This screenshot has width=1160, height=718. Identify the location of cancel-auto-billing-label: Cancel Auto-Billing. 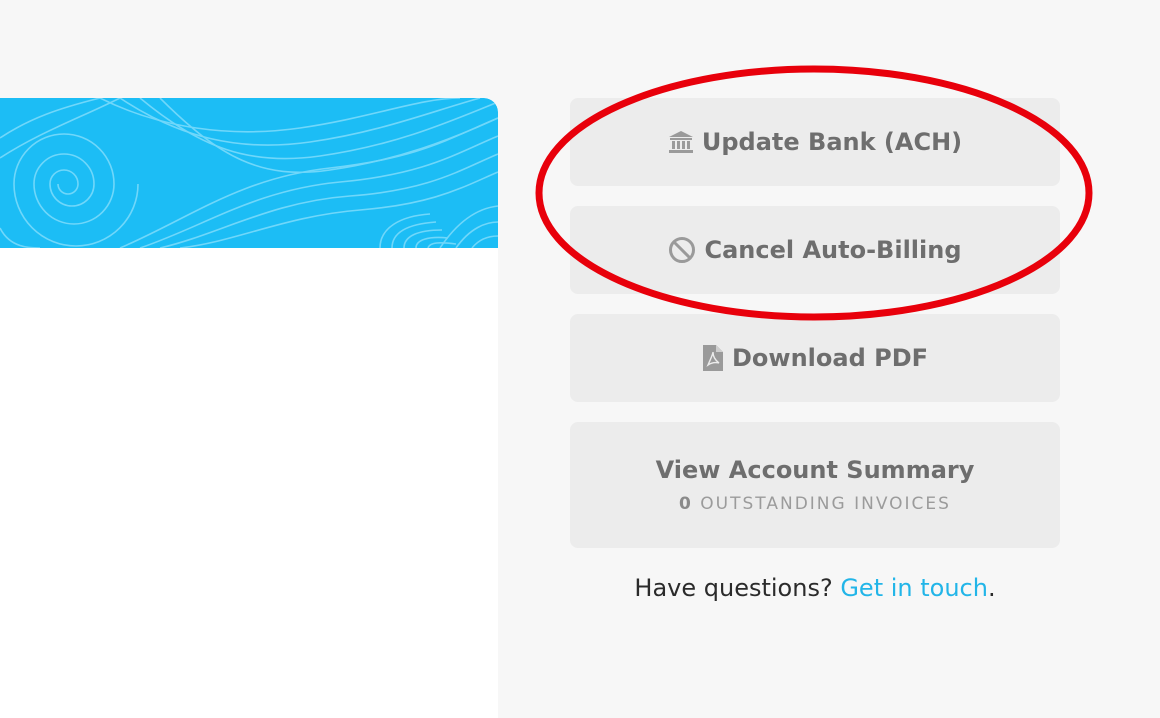
(833, 250).